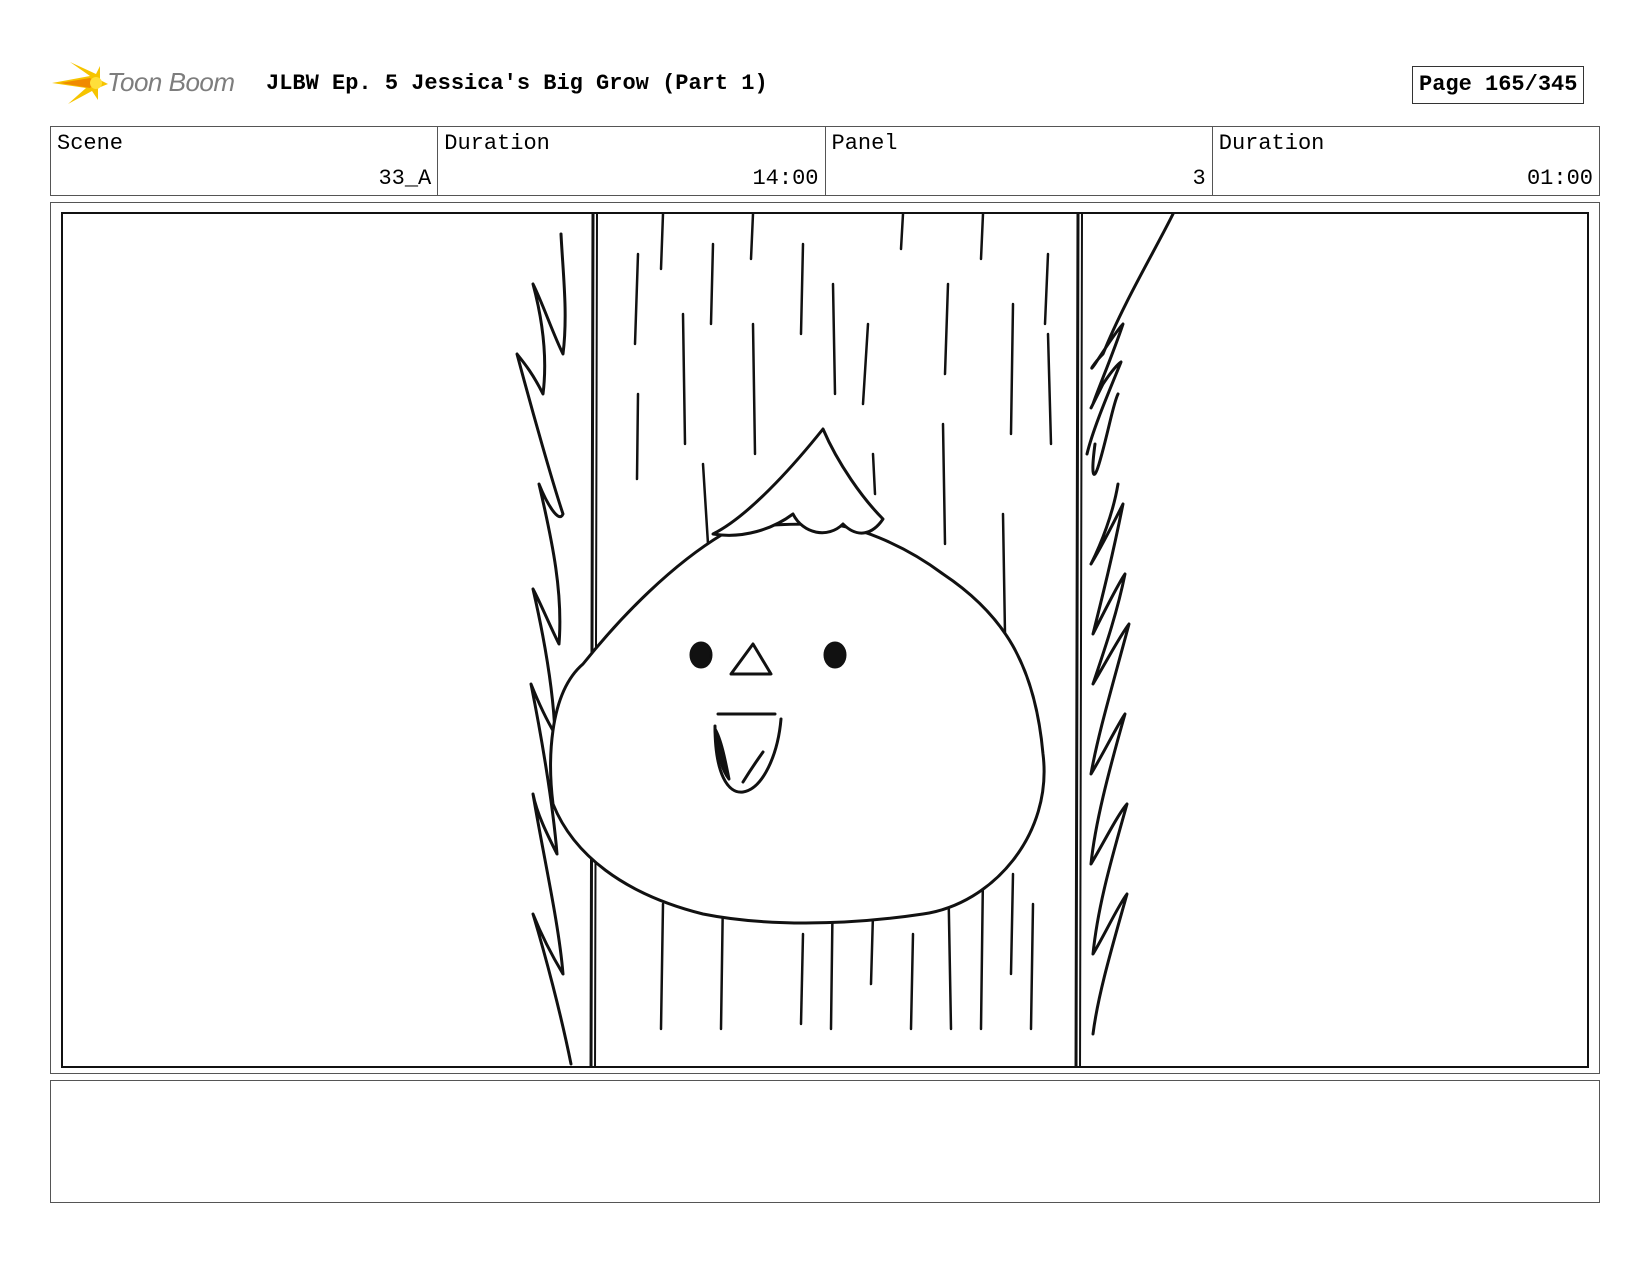  Describe the element at coordinates (497, 143) in the screenshot. I see `scene-duration-label: Duration` at that location.